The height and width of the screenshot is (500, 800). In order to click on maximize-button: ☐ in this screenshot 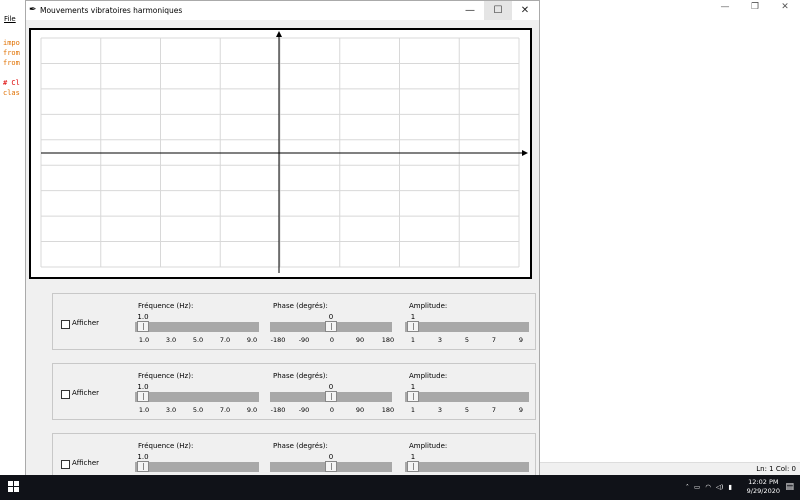, I will do `click(498, 10)`.